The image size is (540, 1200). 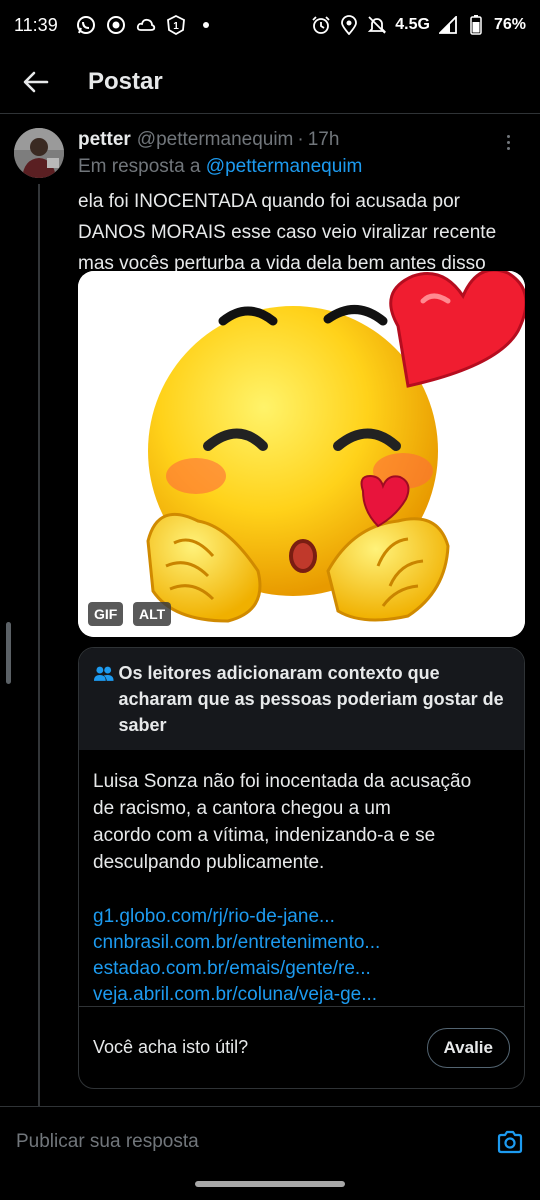 I want to click on battery-icon, so click(x=476, y=25).